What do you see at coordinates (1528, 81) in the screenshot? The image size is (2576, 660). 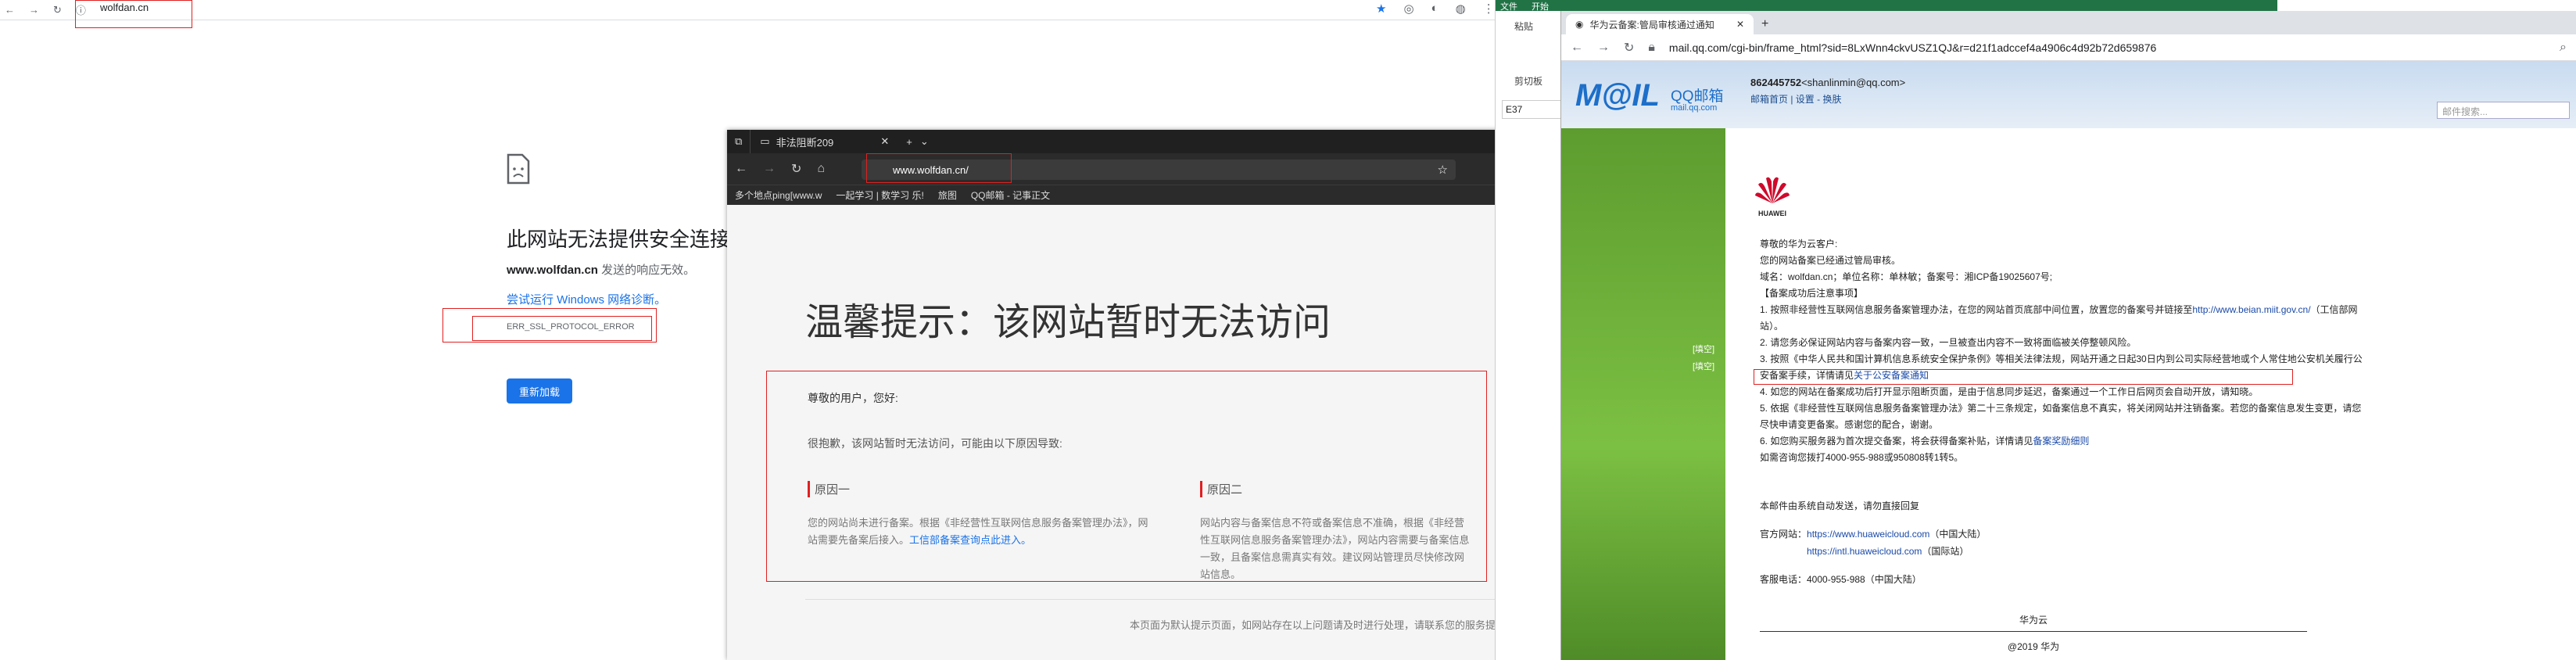 I see `clipboard-label: 剪切板` at bounding box center [1528, 81].